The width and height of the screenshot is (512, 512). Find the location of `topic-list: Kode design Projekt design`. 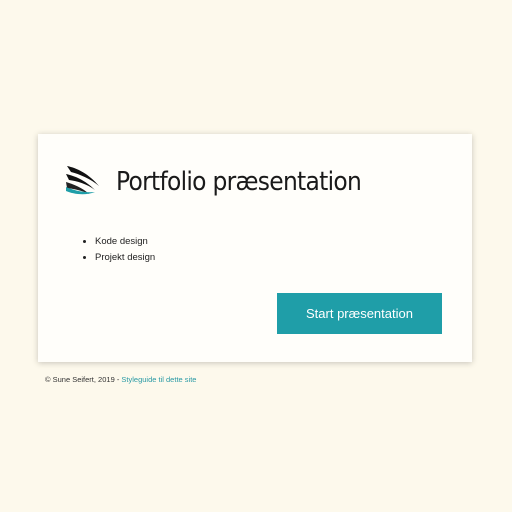

topic-list: Kode design Projekt design is located at coordinates (116, 250).